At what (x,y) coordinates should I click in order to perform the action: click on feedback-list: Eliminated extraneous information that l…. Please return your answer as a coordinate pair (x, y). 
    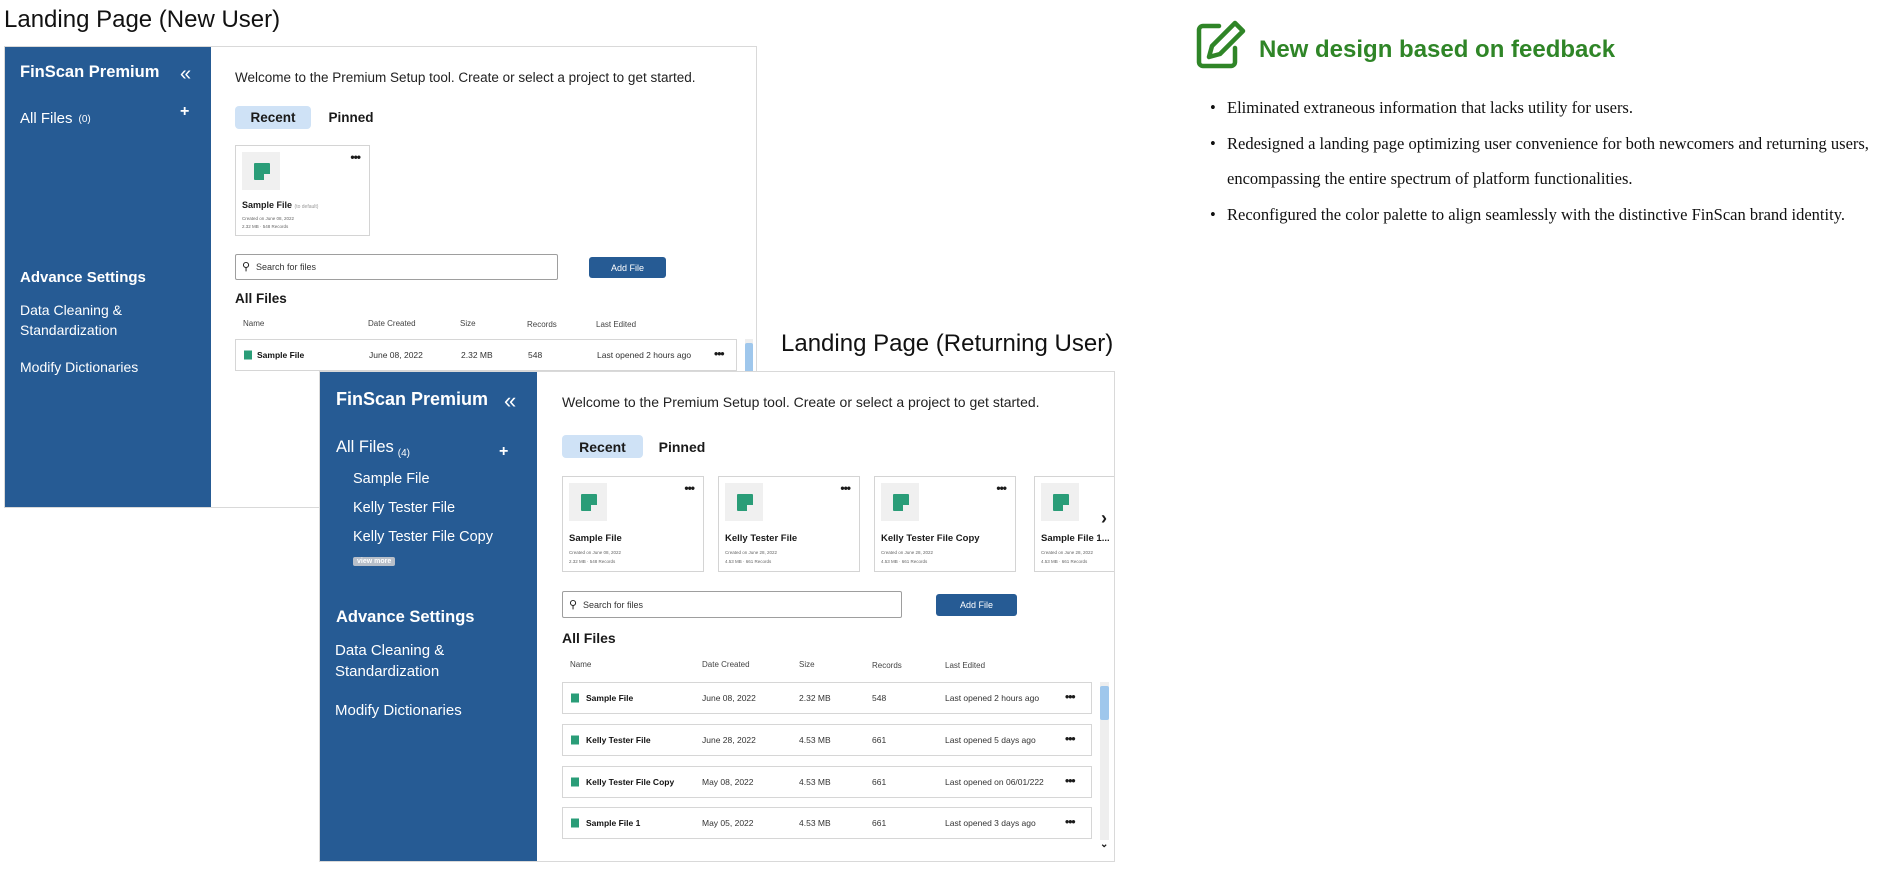
    Looking at the image, I should click on (1545, 161).